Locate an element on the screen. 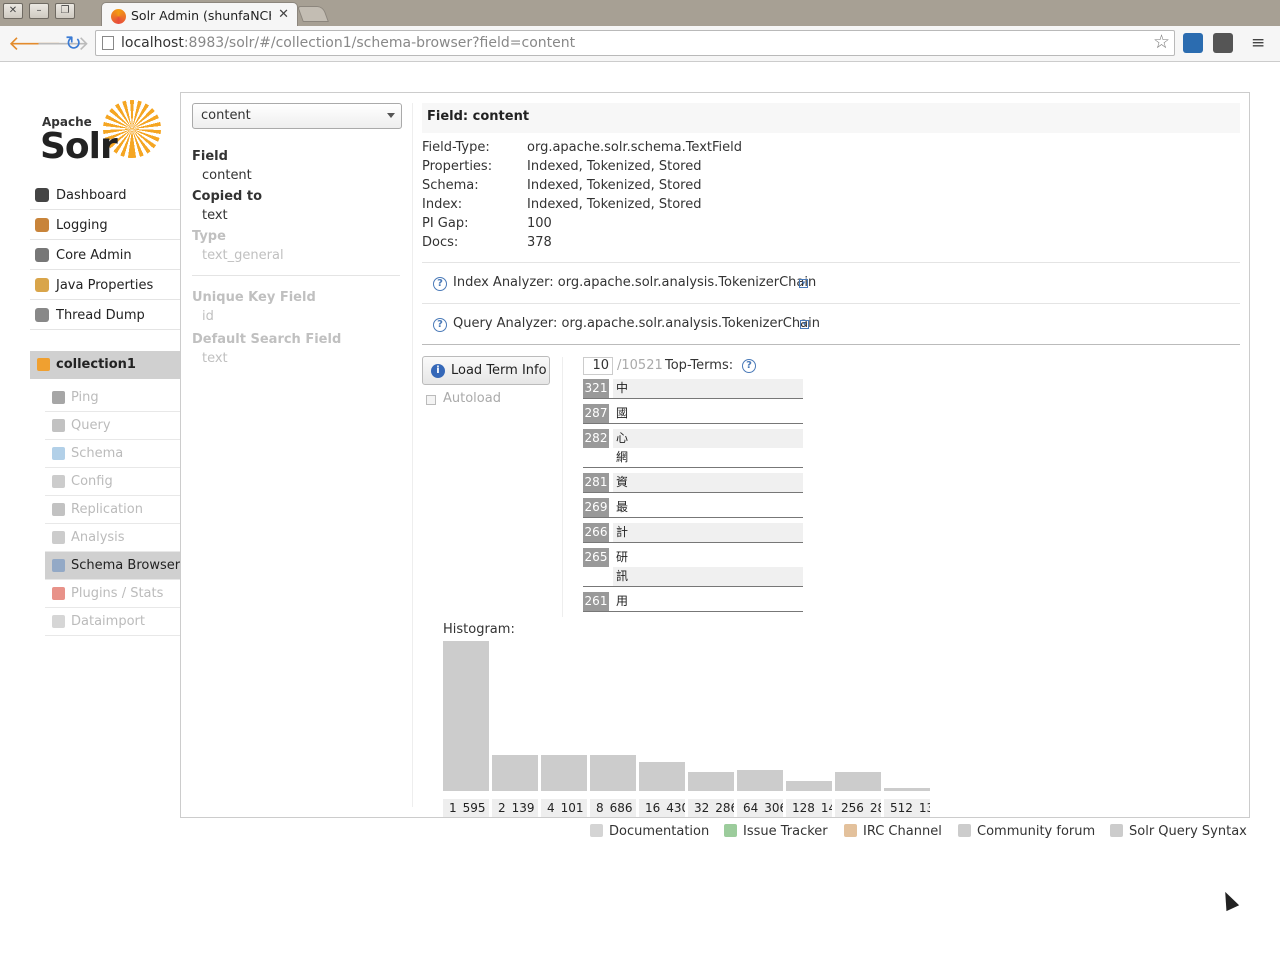 This screenshot has height=976, width=1280. term-group: 269 最 is located at coordinates (693, 508).